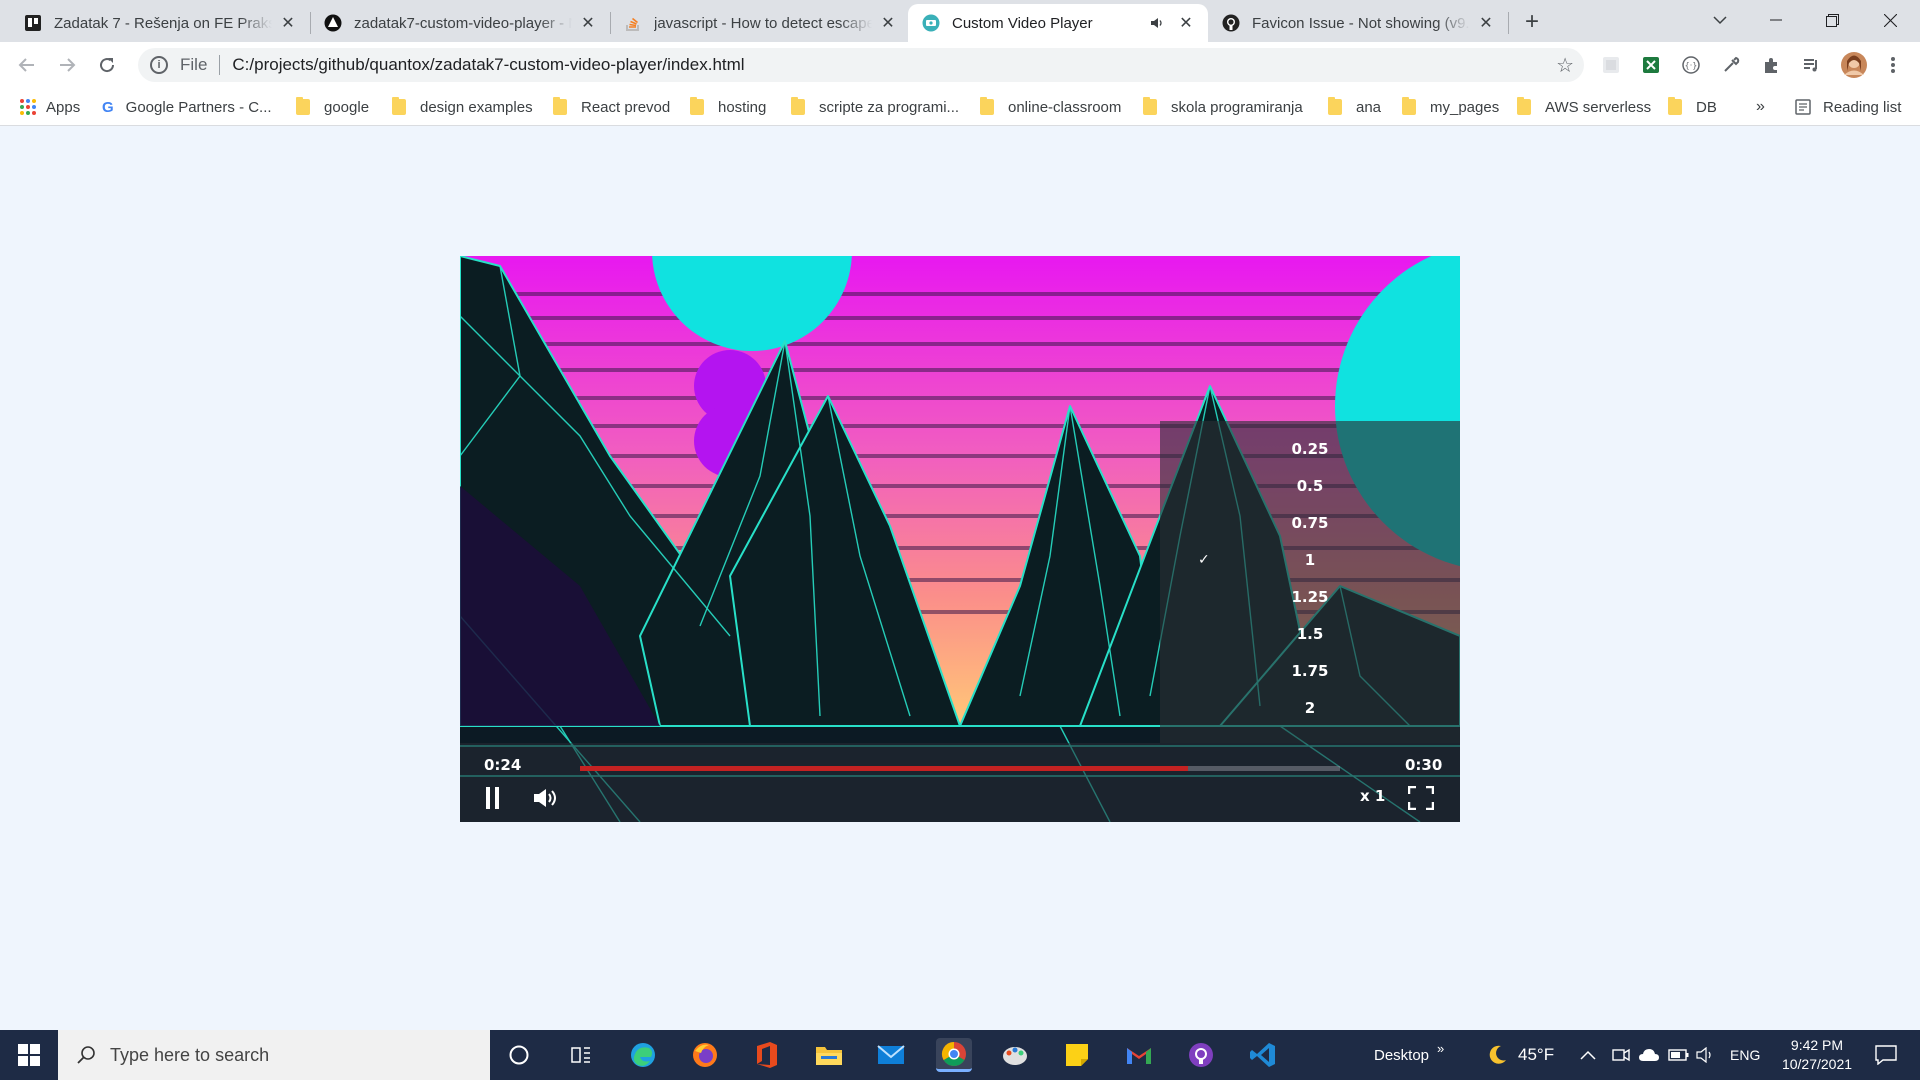 The width and height of the screenshot is (1920, 1080). What do you see at coordinates (519, 1055) in the screenshot?
I see `cortana-icon` at bounding box center [519, 1055].